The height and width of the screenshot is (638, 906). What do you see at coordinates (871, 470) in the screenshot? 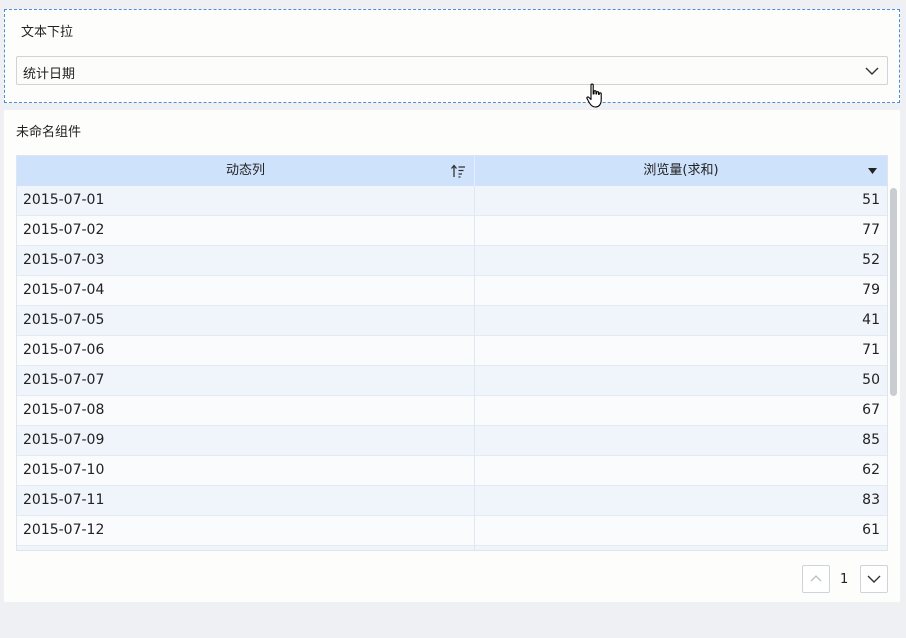
I see `value-cell: 62` at bounding box center [871, 470].